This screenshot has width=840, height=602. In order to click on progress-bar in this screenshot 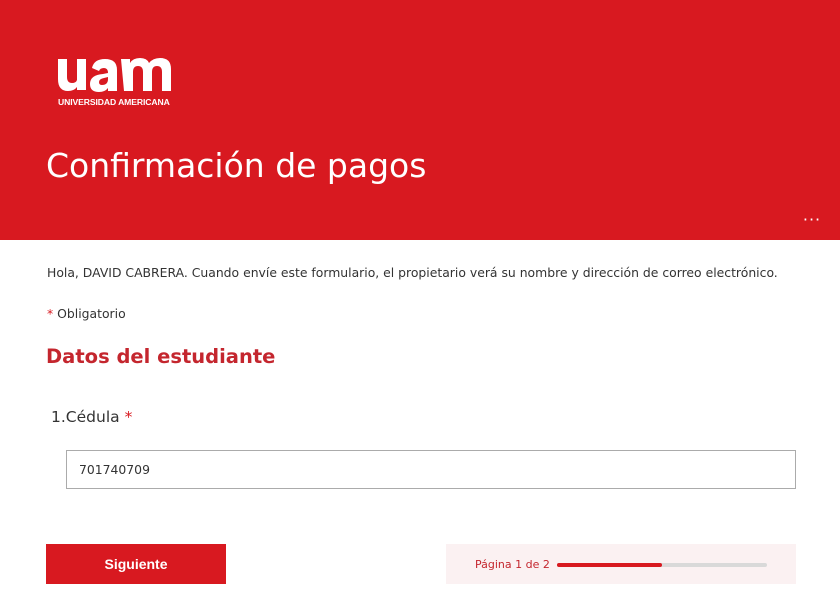, I will do `click(662, 565)`.